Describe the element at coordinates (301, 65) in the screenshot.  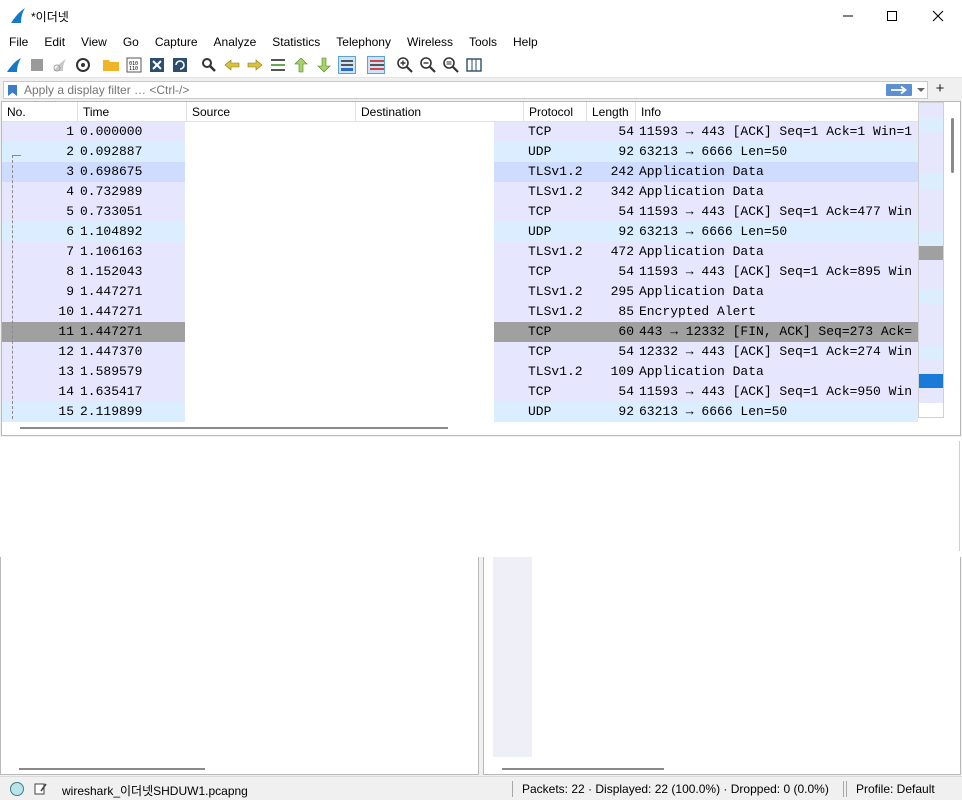
I see `first-packet-button` at that location.